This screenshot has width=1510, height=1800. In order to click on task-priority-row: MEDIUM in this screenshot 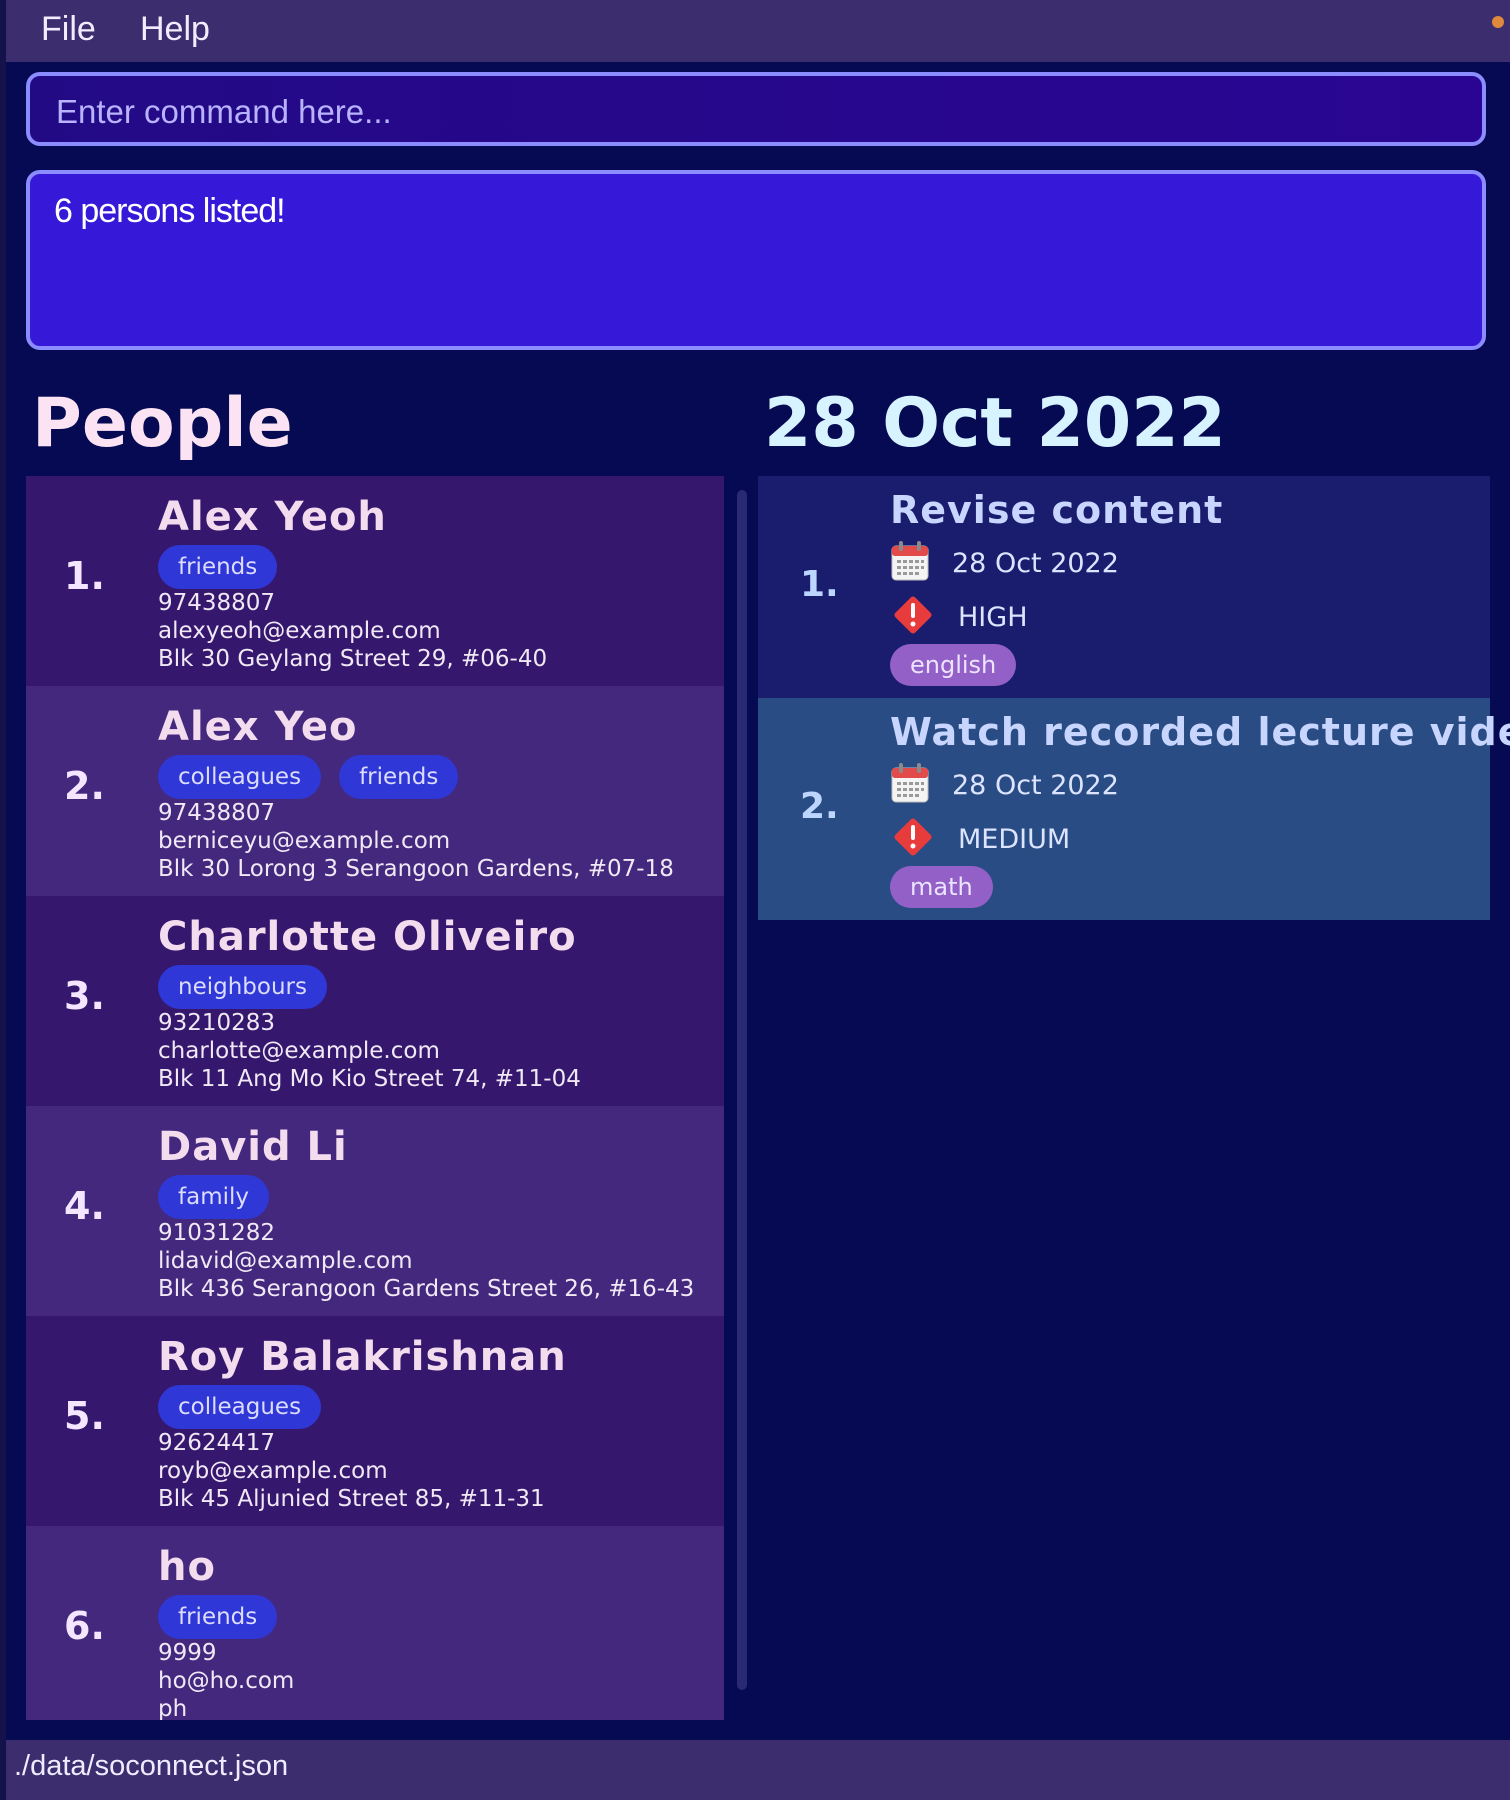, I will do `click(980, 839)`.